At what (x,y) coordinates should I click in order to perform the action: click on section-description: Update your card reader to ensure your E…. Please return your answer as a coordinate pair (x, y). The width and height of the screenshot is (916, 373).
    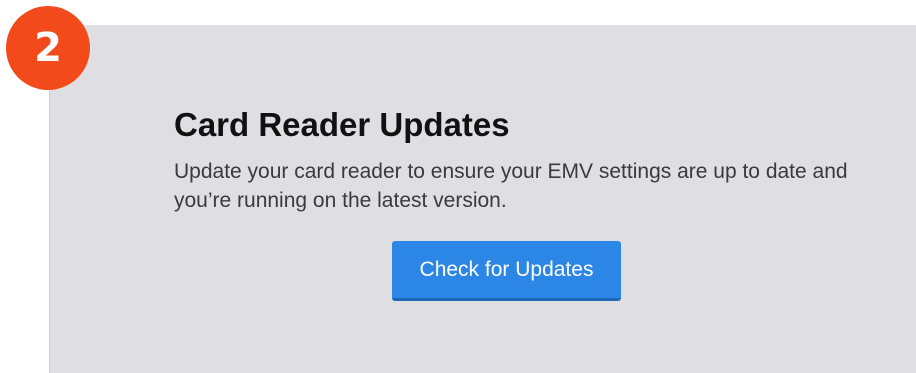
    Looking at the image, I should click on (511, 186).